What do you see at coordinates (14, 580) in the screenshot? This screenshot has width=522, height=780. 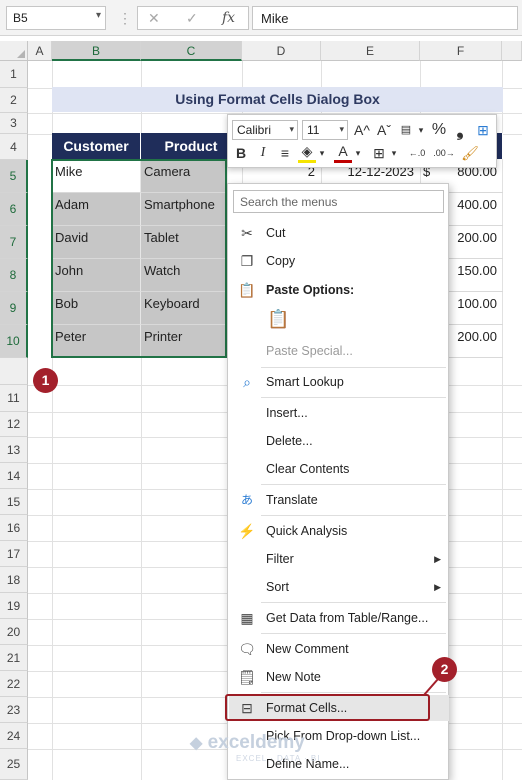 I see `row-header: 18` at bounding box center [14, 580].